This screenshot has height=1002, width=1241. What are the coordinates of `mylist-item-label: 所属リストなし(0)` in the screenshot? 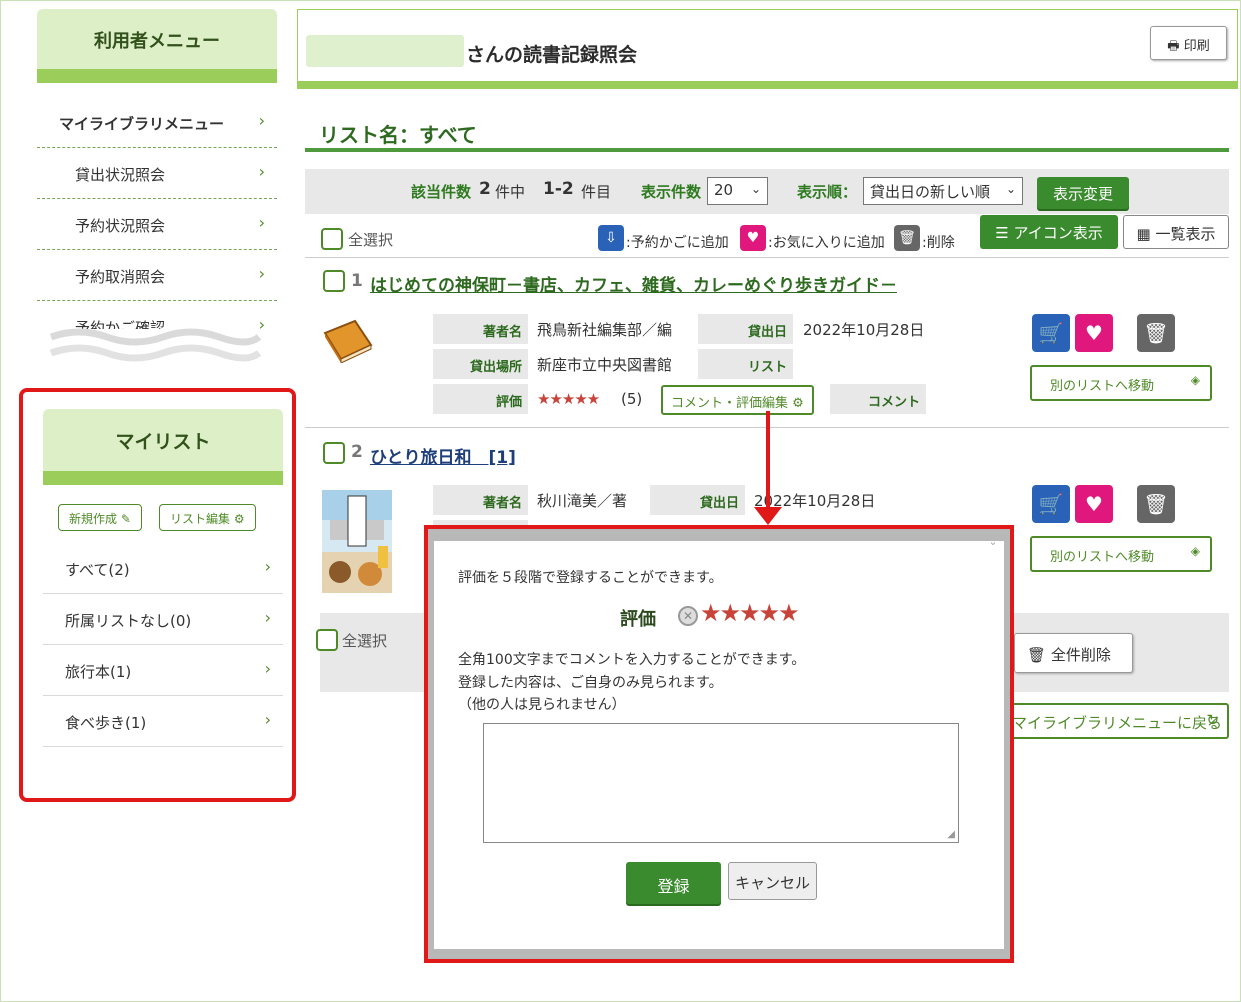 It's located at (128, 621).